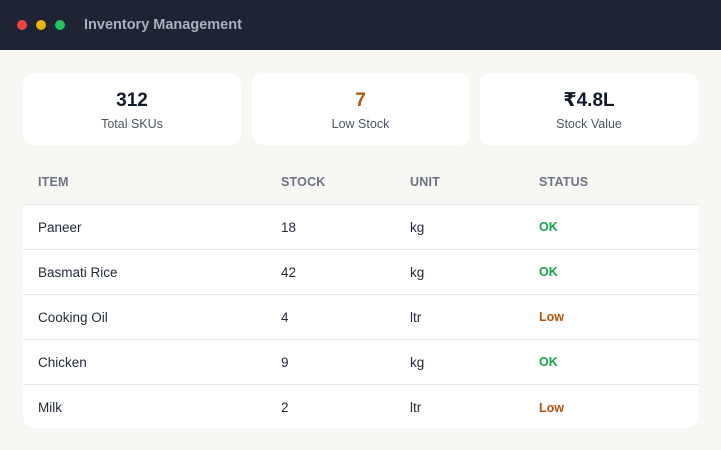  Describe the element at coordinates (22, 25) in the screenshot. I see `close-window-button` at that location.